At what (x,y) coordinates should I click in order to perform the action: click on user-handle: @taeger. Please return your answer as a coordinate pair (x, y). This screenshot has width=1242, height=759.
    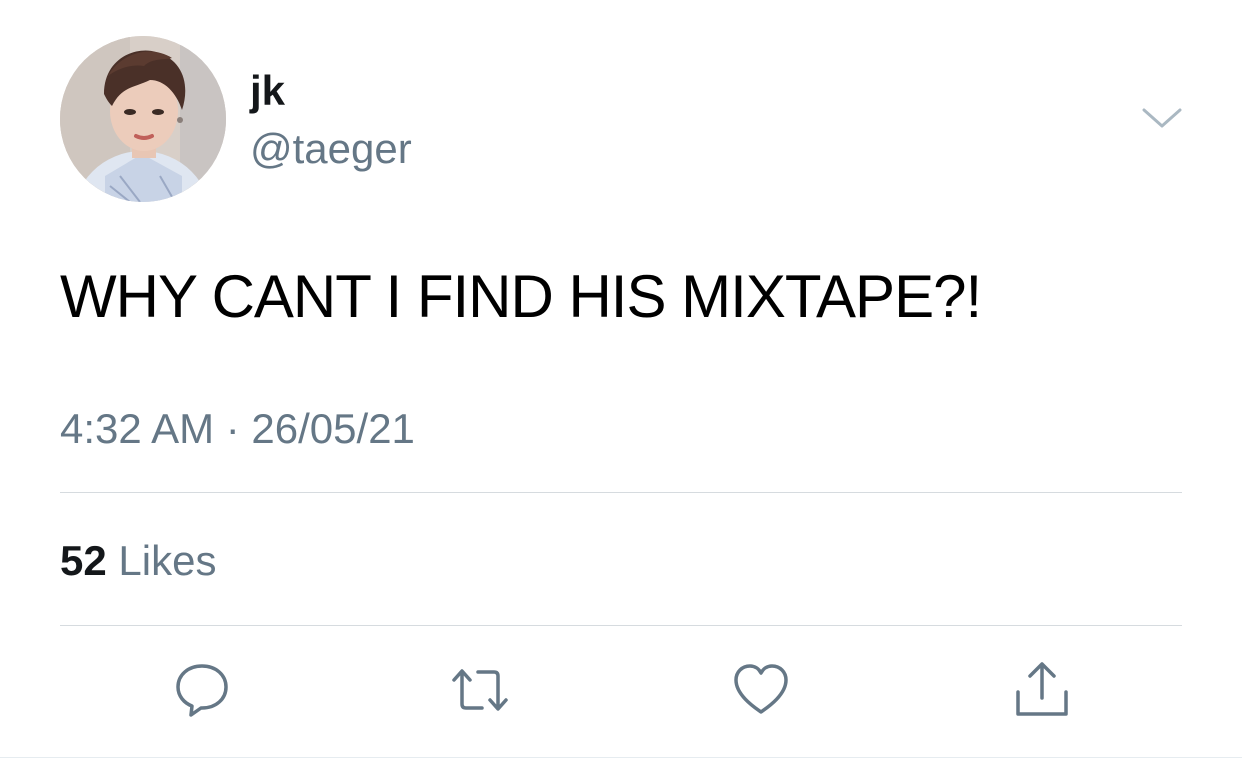
    Looking at the image, I should click on (331, 149).